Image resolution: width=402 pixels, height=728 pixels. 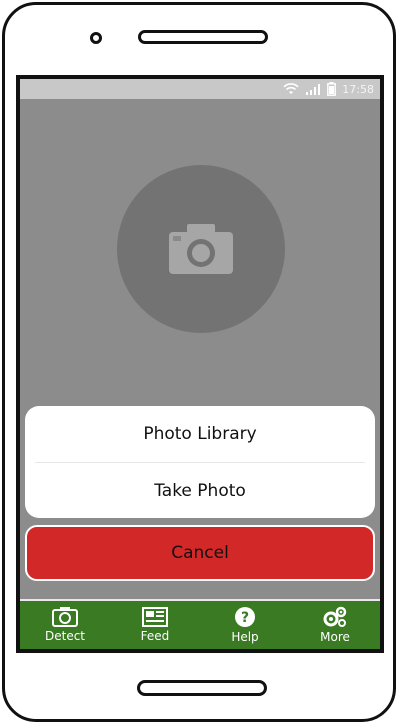 What do you see at coordinates (245, 637) in the screenshot?
I see `tab-help-label: Help` at bounding box center [245, 637].